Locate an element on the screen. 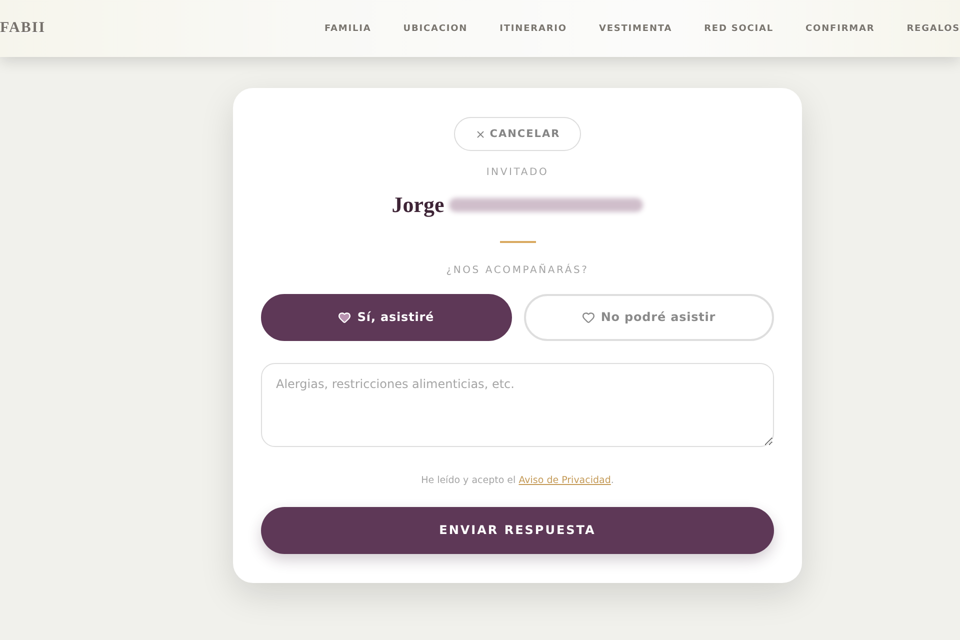 This screenshot has width=960, height=640. attendance-option-button: No podré asistir is located at coordinates (649, 317).